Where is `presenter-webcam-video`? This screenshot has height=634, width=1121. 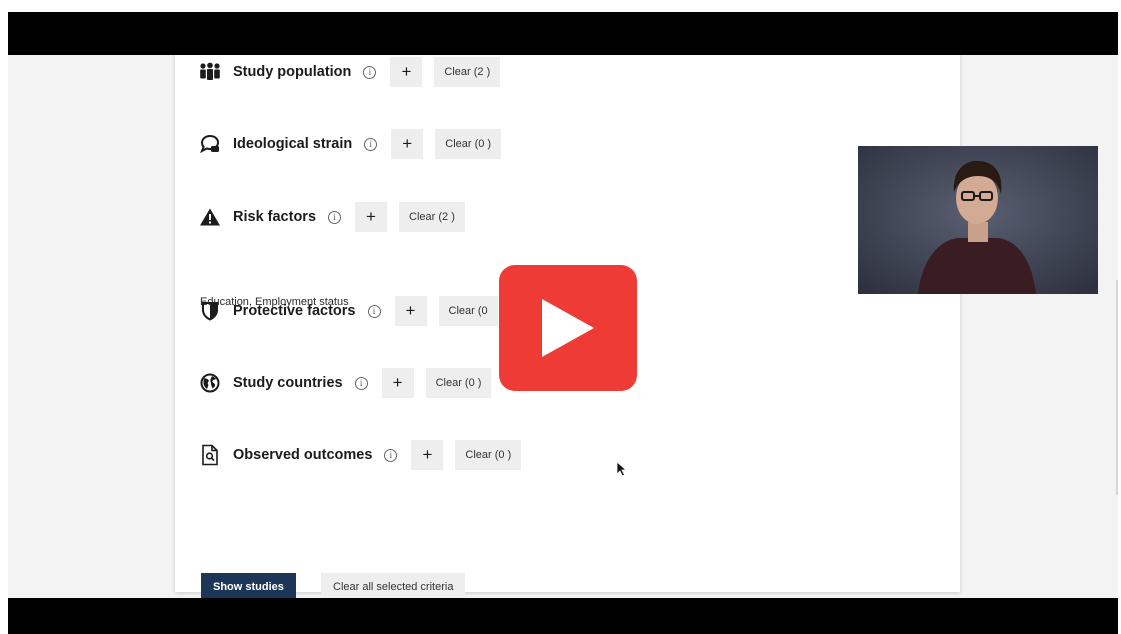
presenter-webcam-video is located at coordinates (978, 220).